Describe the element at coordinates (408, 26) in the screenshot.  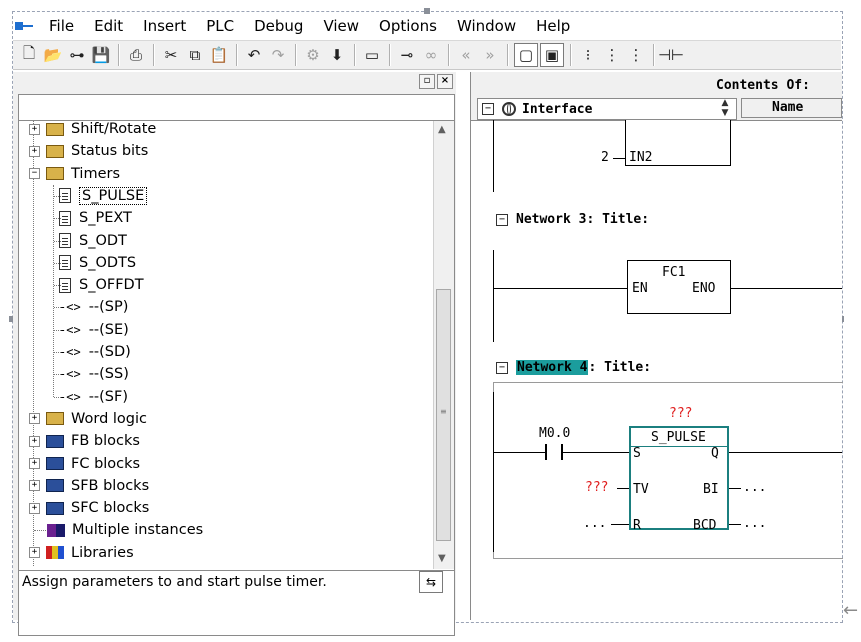
I see `menu-options: Options` at that location.